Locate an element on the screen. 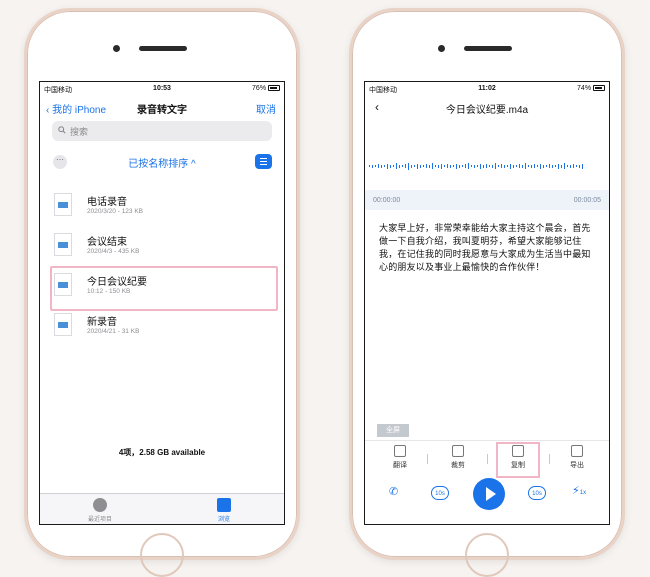 This screenshot has height=577, width=650. list-view-icon is located at coordinates (263, 161).